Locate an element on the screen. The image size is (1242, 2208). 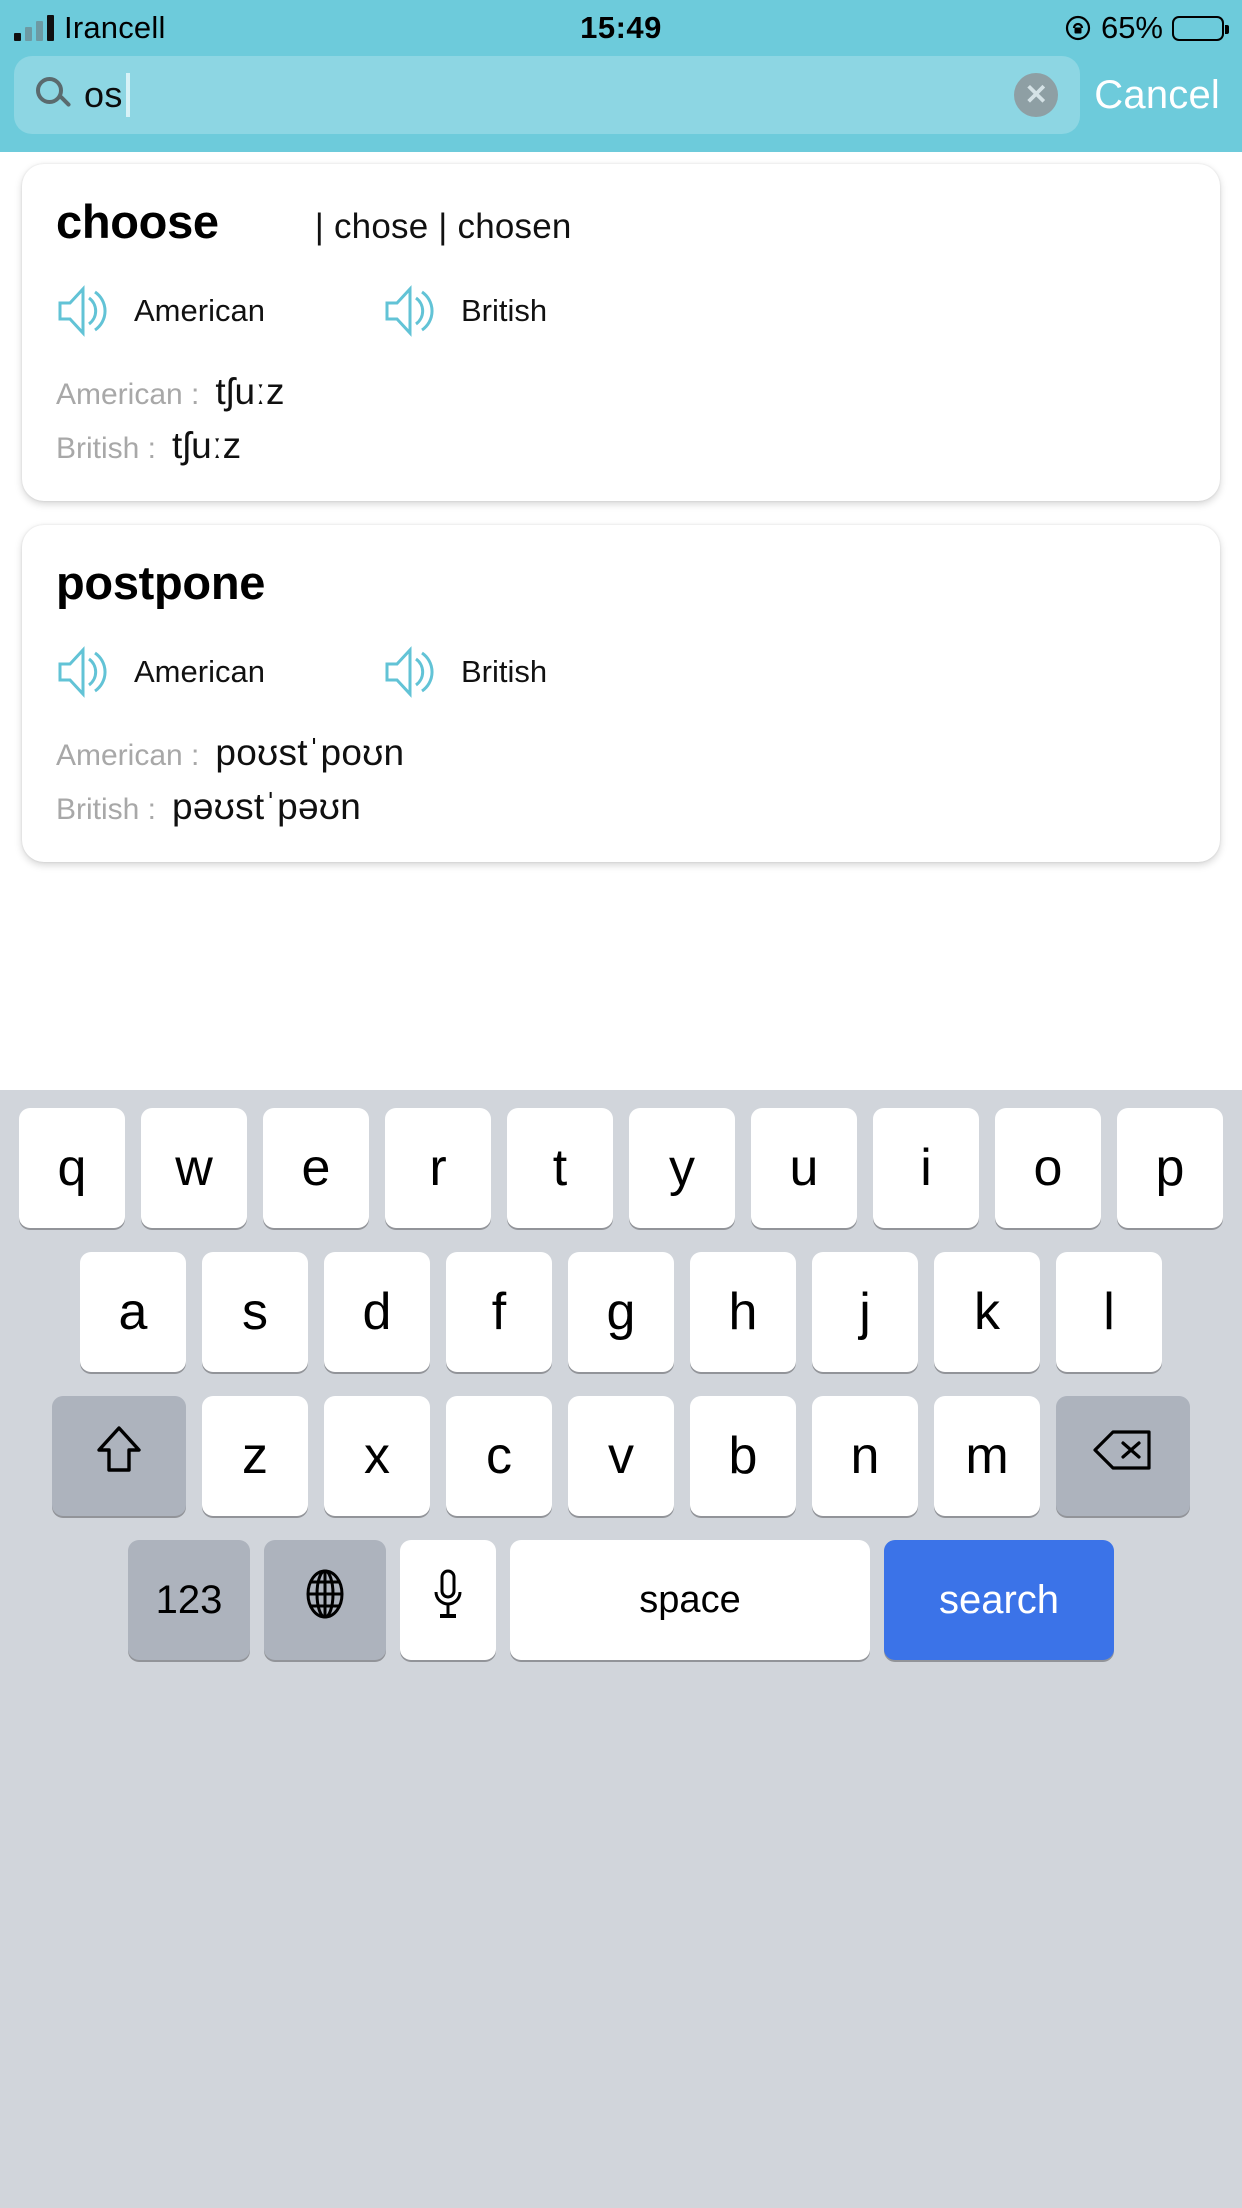
word-title: choose is located at coordinates (137, 221).